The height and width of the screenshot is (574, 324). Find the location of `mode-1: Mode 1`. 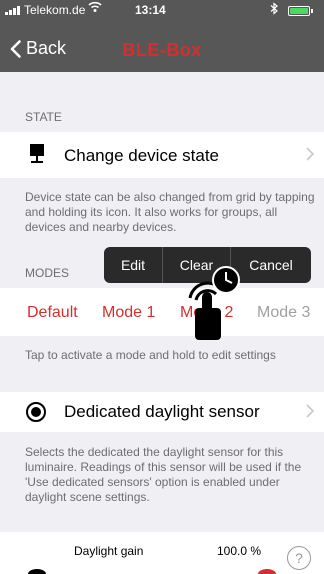

mode-1: Mode 1 is located at coordinates (128, 313).